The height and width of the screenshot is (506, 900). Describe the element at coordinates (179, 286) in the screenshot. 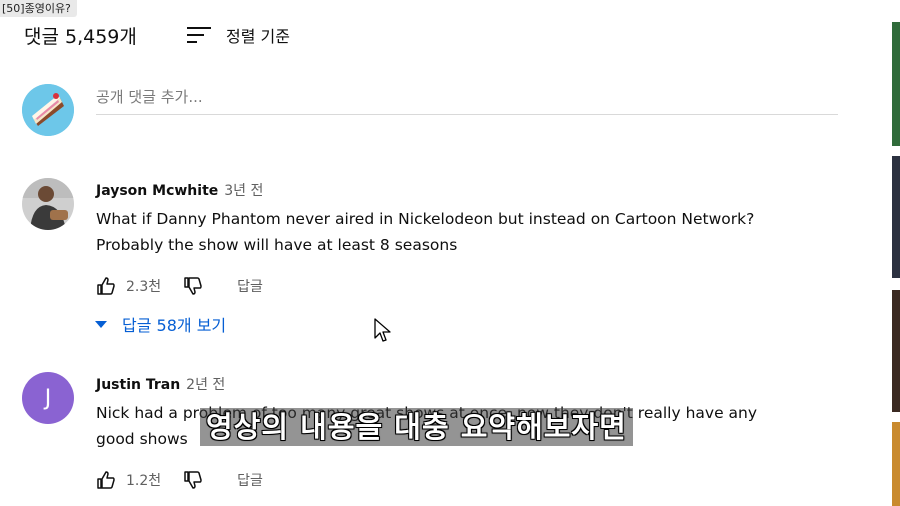

I see `comment-actions: 2.3천 답글` at that location.